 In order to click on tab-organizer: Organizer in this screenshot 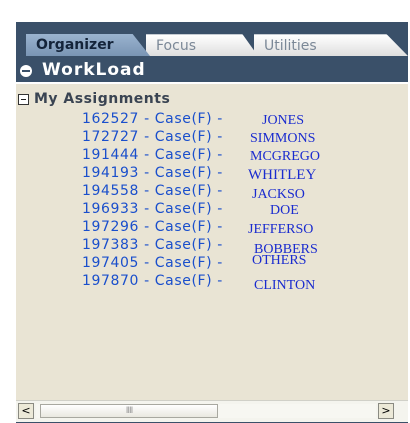, I will do `click(88, 45)`.